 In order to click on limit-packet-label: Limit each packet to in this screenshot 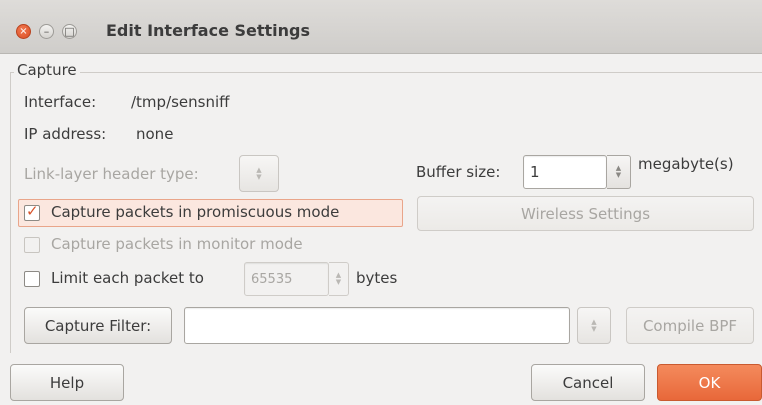, I will do `click(127, 278)`.